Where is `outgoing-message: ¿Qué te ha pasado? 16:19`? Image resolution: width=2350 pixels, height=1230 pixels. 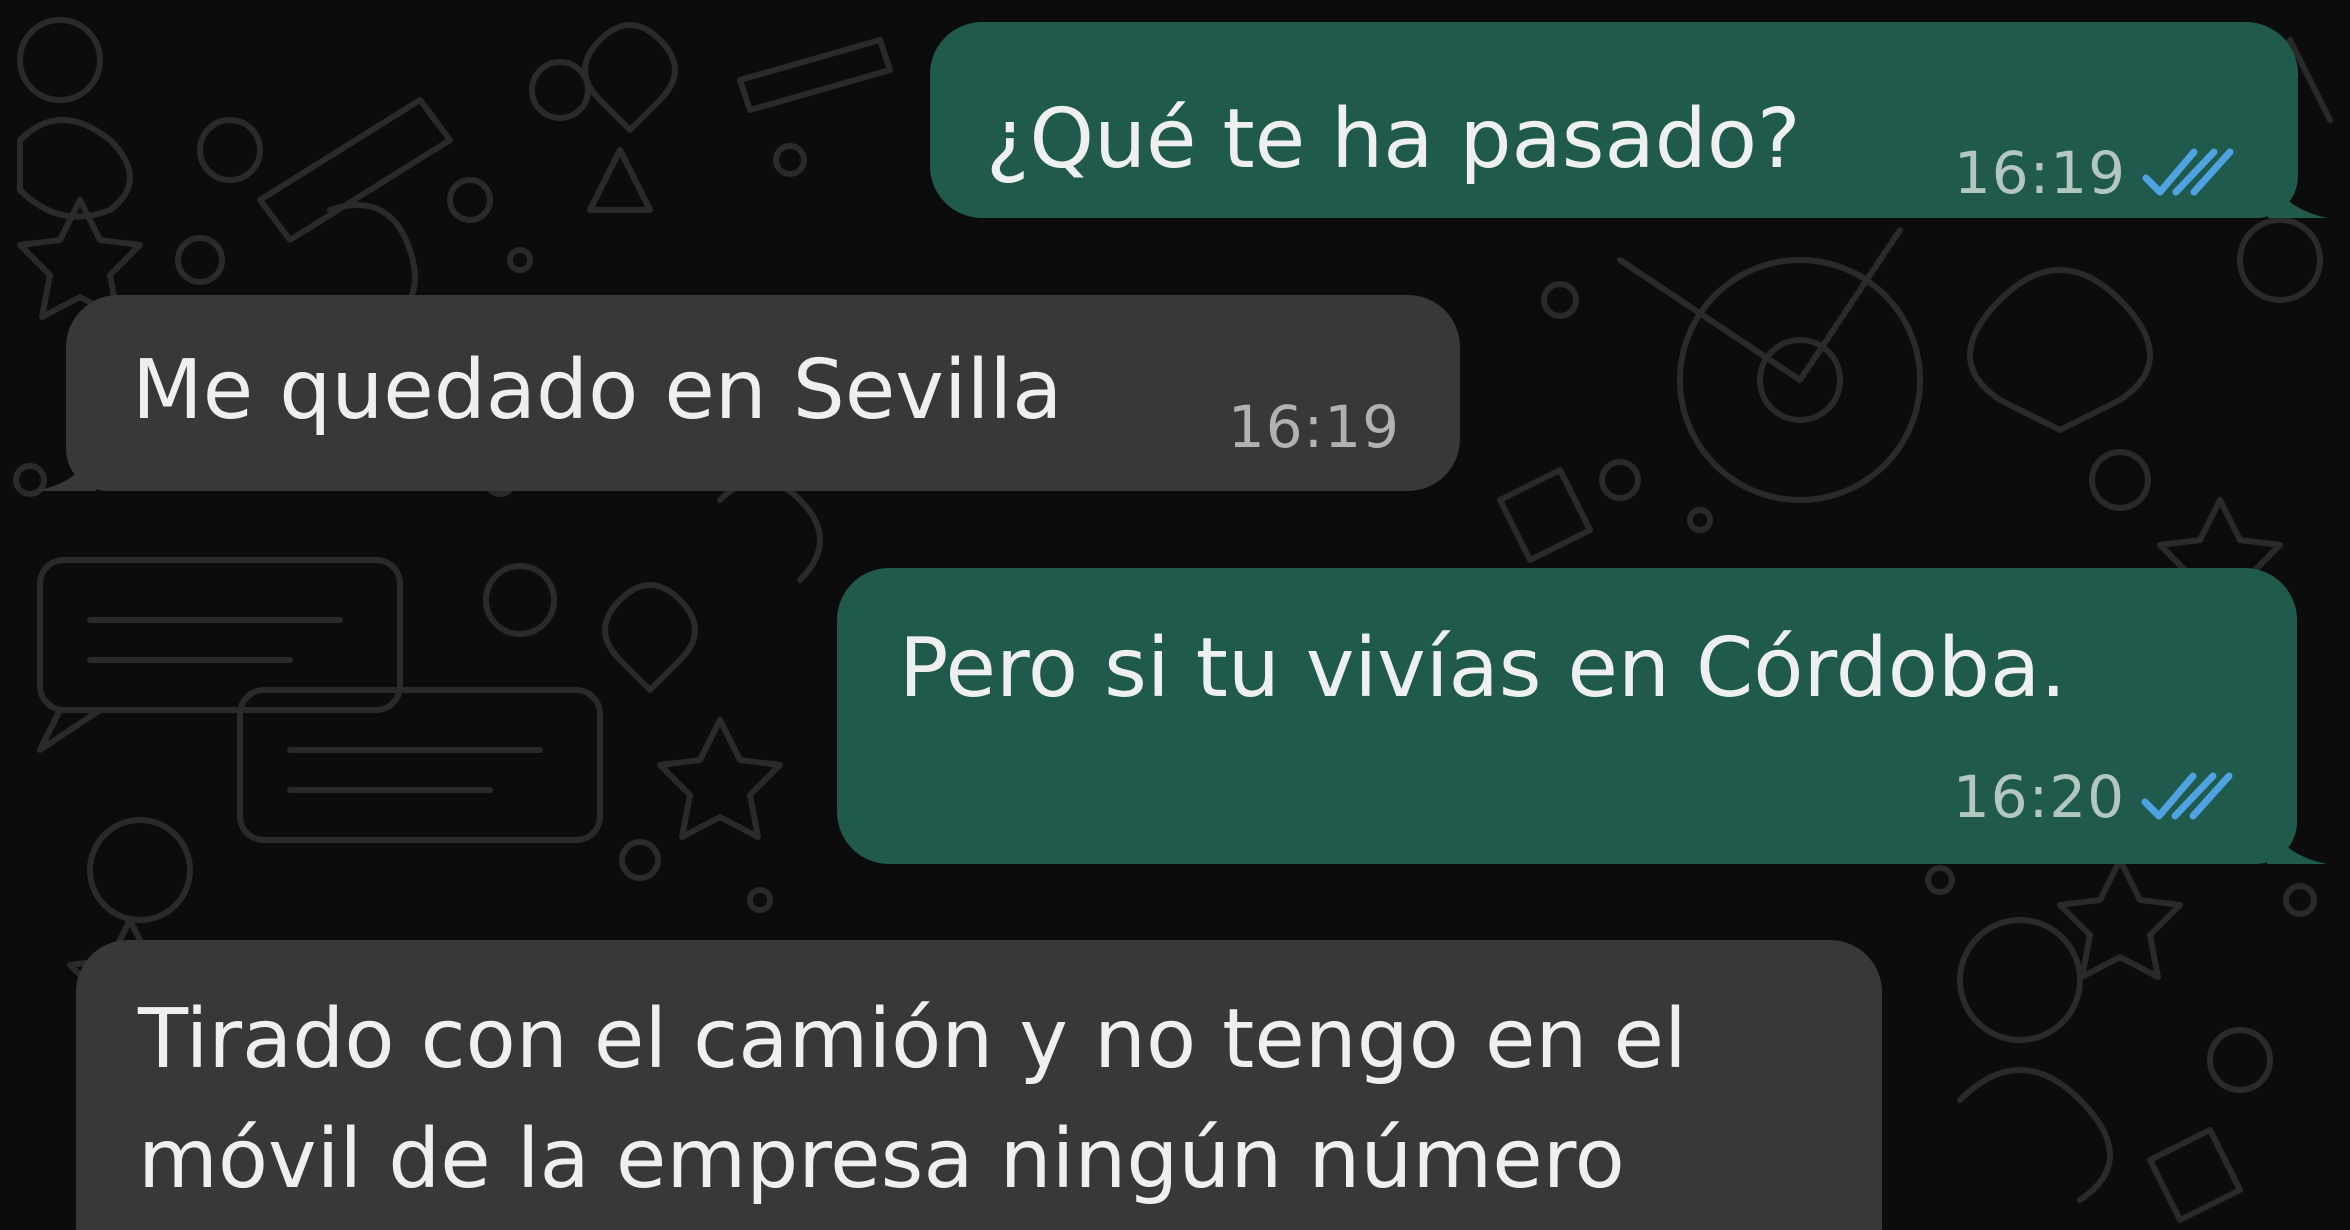
outgoing-message: ¿Qué te ha pasado? 16:19 is located at coordinates (1629, 120).